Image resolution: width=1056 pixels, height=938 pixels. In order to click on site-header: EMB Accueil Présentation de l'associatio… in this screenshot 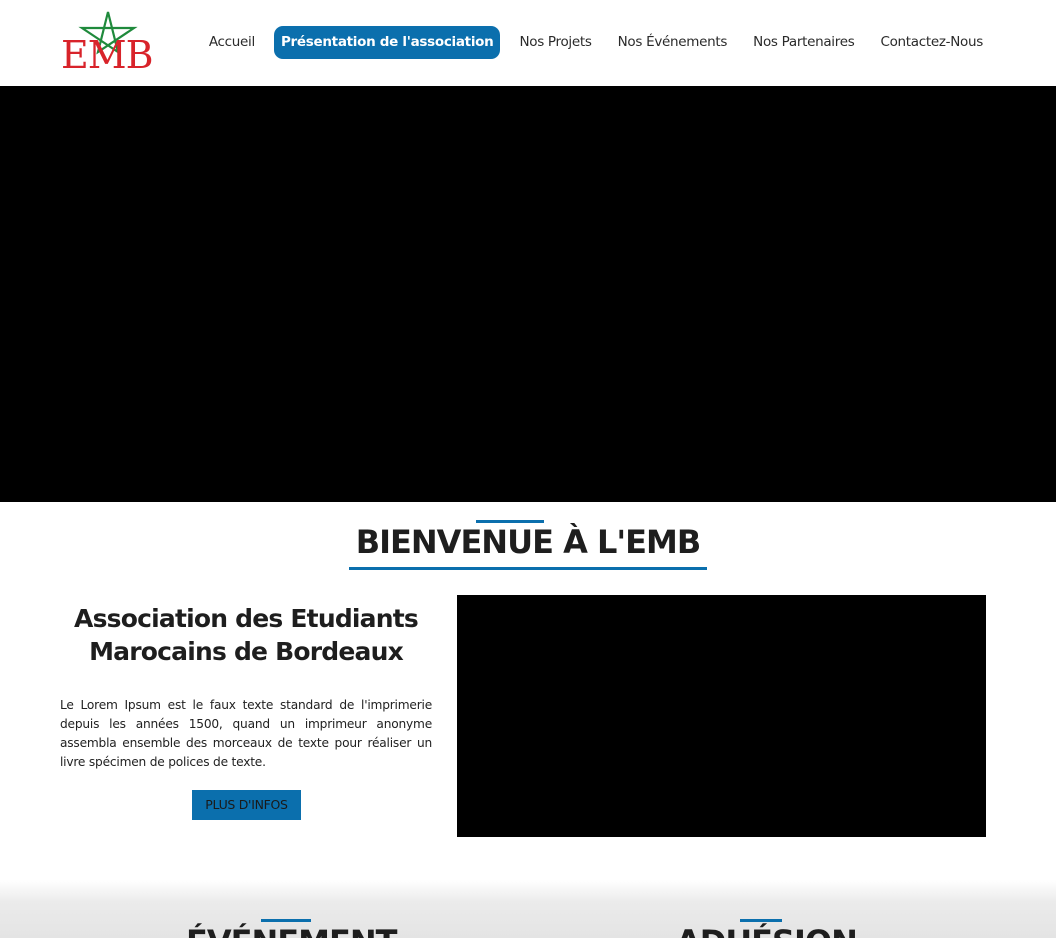, I will do `click(528, 43)`.